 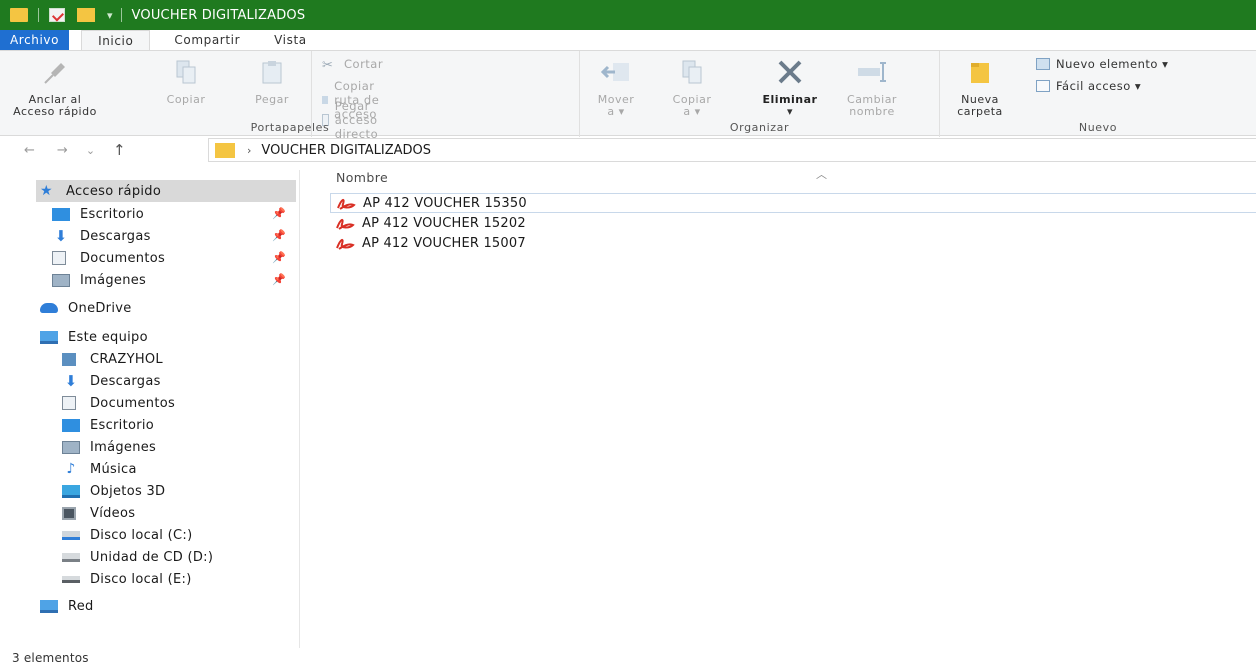 What do you see at coordinates (628, 15) in the screenshot?
I see `title-bar: ▾ VOUCHER DIGITALIZADOS` at bounding box center [628, 15].